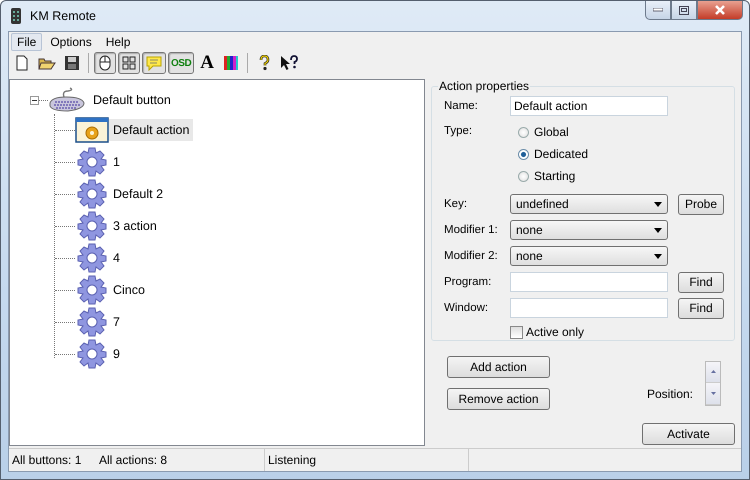  I want to click on minimize-button, so click(658, 10).